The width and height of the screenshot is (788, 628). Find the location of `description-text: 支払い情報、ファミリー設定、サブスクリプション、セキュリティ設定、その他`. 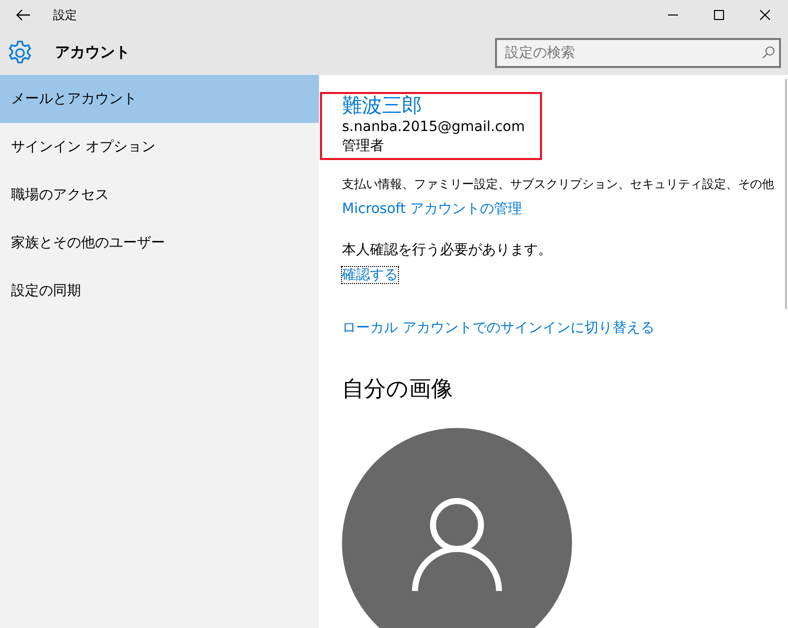

description-text: 支払い情報、ファミリー設定、サブスクリプション、セキュリティ設定、その他 is located at coordinates (558, 185).